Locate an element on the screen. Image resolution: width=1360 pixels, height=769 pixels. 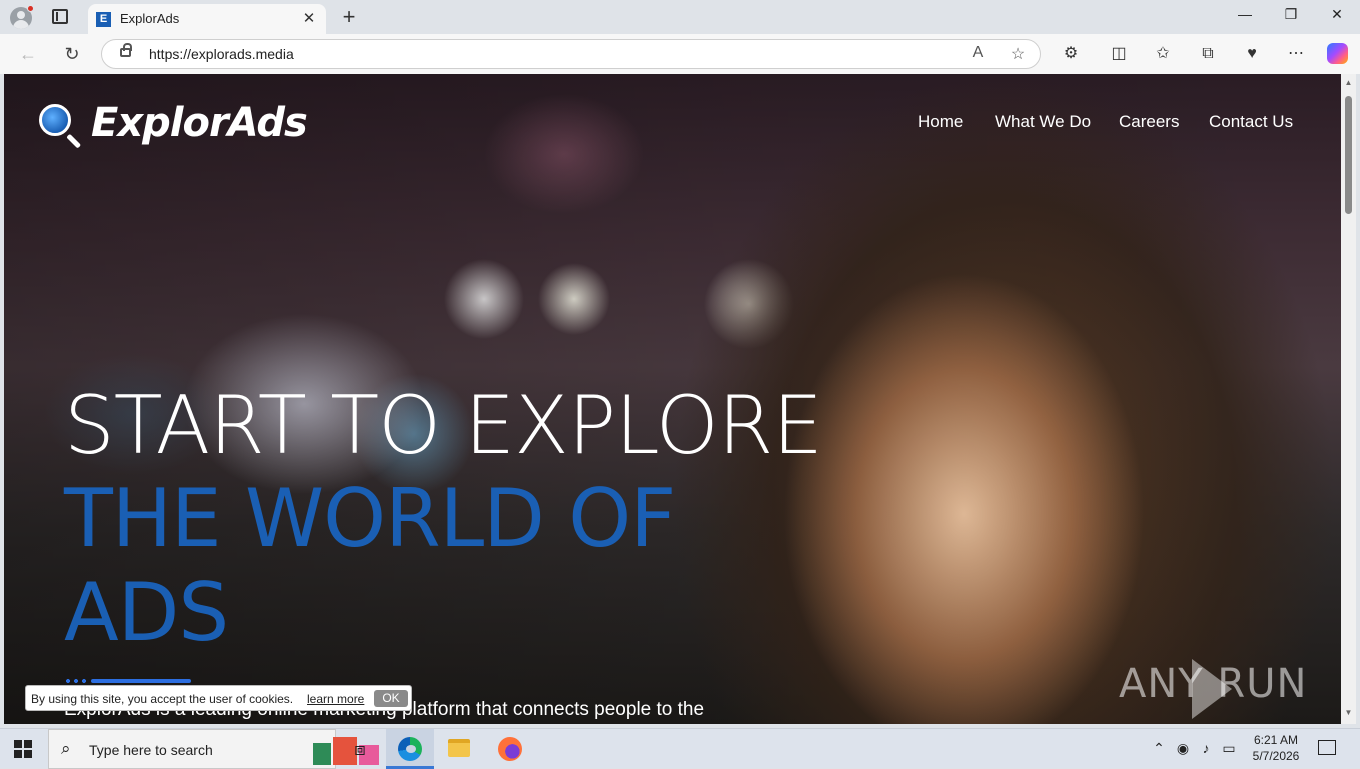
read-aloud-icon: A is located at coordinates (978, 53).